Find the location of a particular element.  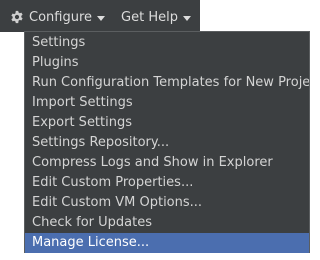

configure-dropdown-button: Configure is located at coordinates (58, 17).